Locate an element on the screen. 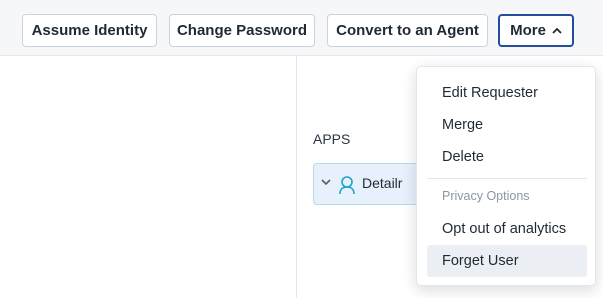  menu-item-label: Merge is located at coordinates (463, 125).